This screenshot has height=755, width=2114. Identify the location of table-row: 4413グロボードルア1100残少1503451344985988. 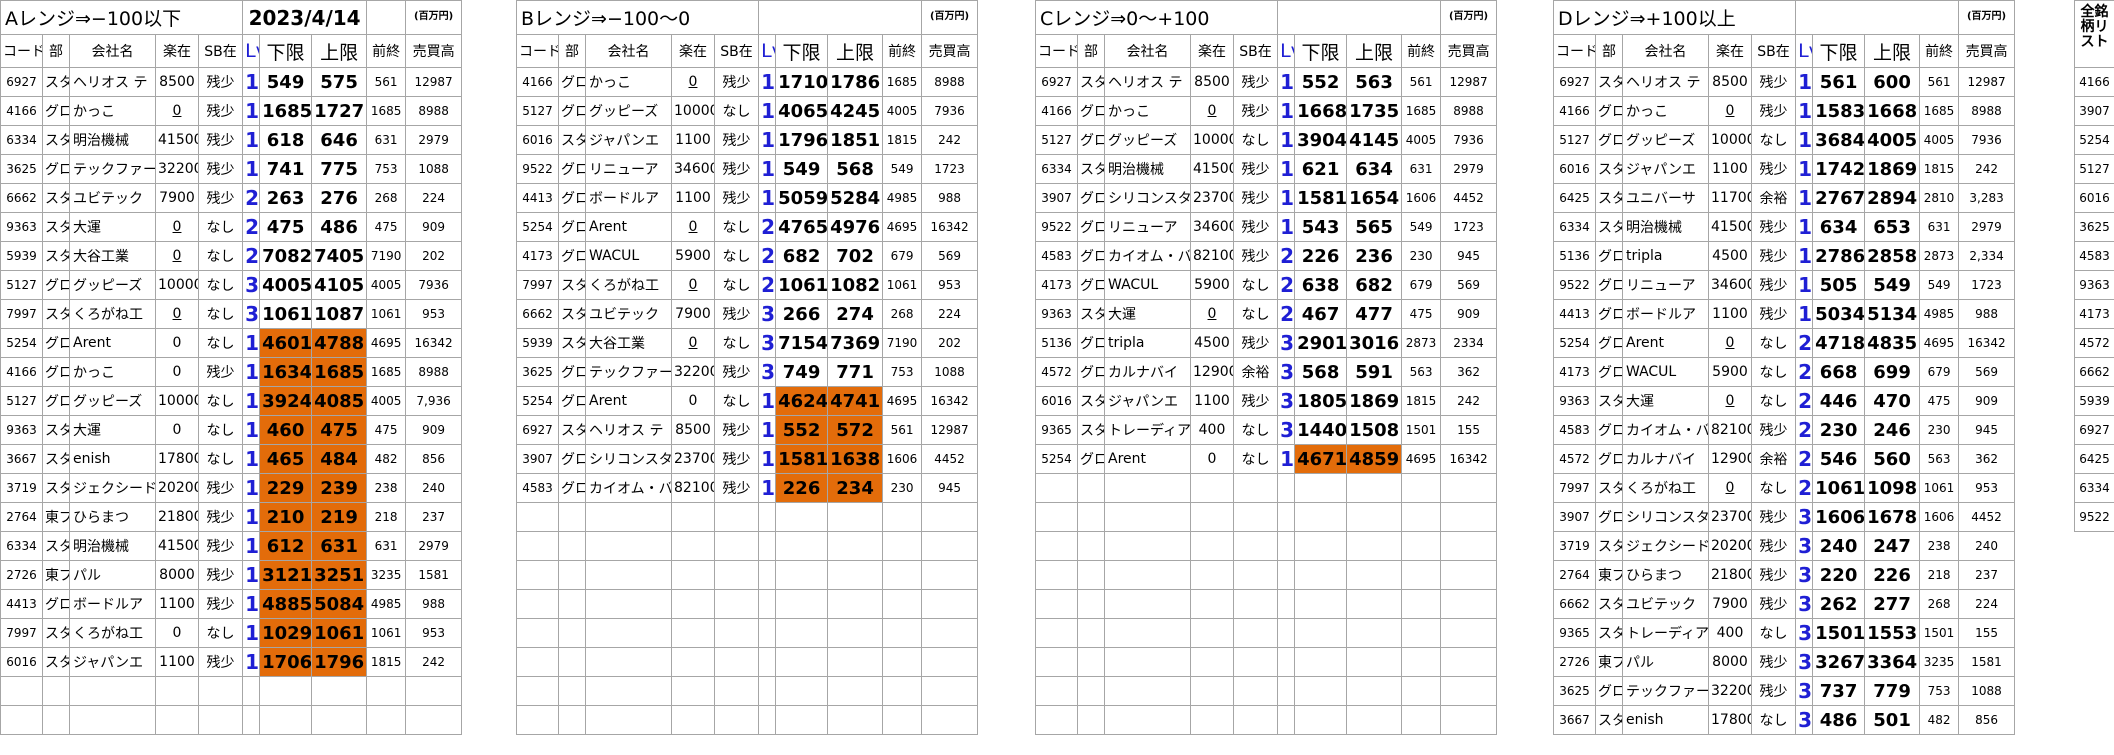
(1784, 314).